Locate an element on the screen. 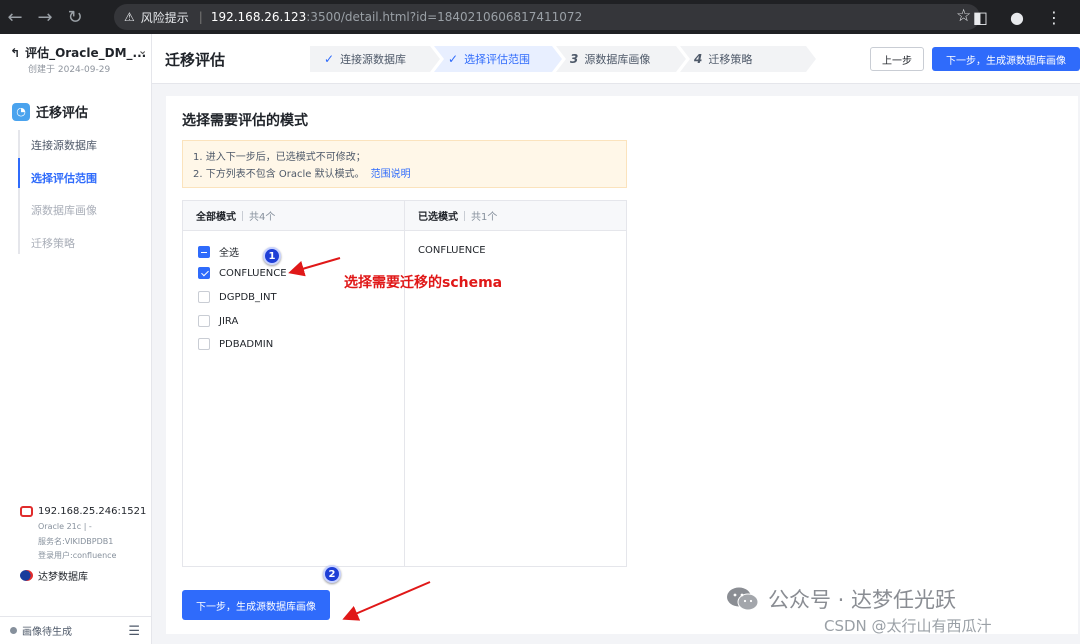 Image resolution: width=1080 pixels, height=644 pixels. module-header: ◔ 迁移评估 is located at coordinates (50, 111).